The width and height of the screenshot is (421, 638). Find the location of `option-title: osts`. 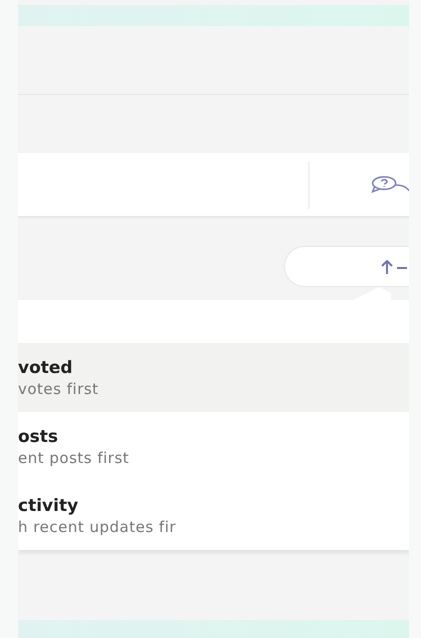

option-title: osts is located at coordinates (38, 436).